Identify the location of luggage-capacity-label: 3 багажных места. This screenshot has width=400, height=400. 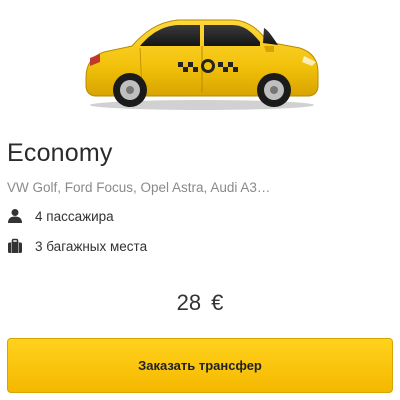
(91, 246).